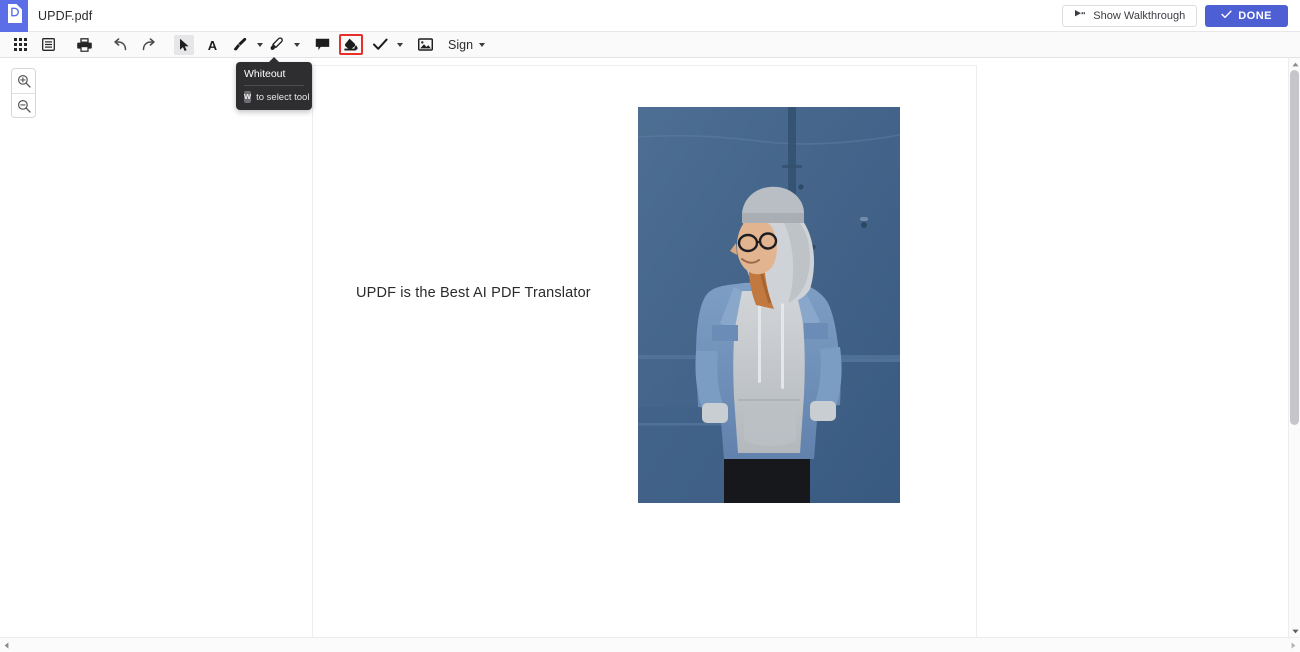  I want to click on toolbar-page-thumbnails-button, so click(20, 45).